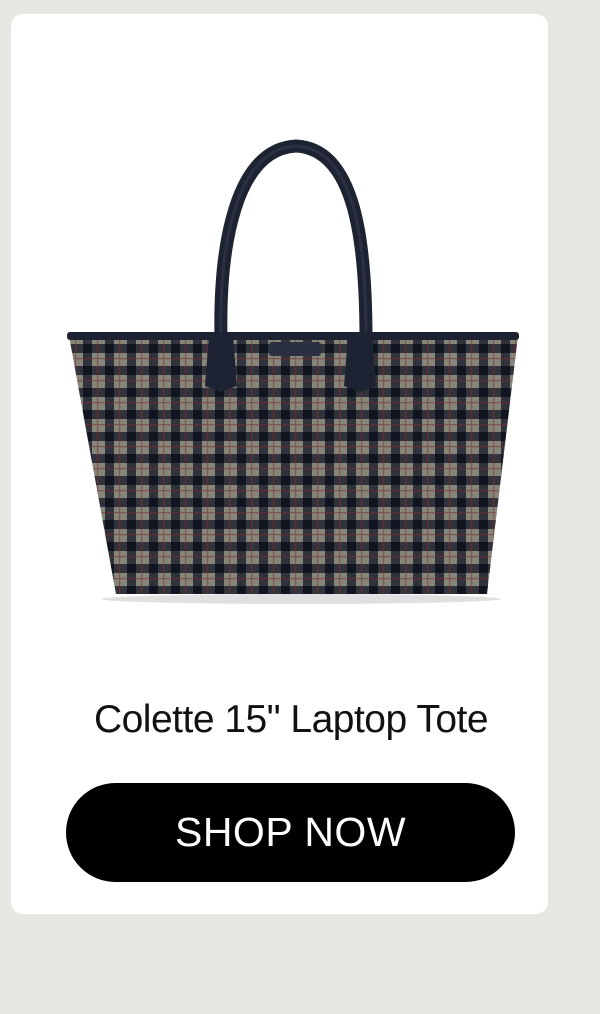 This screenshot has height=1014, width=600. I want to click on product-title: Colette 15" Laptop Tote, so click(291, 720).